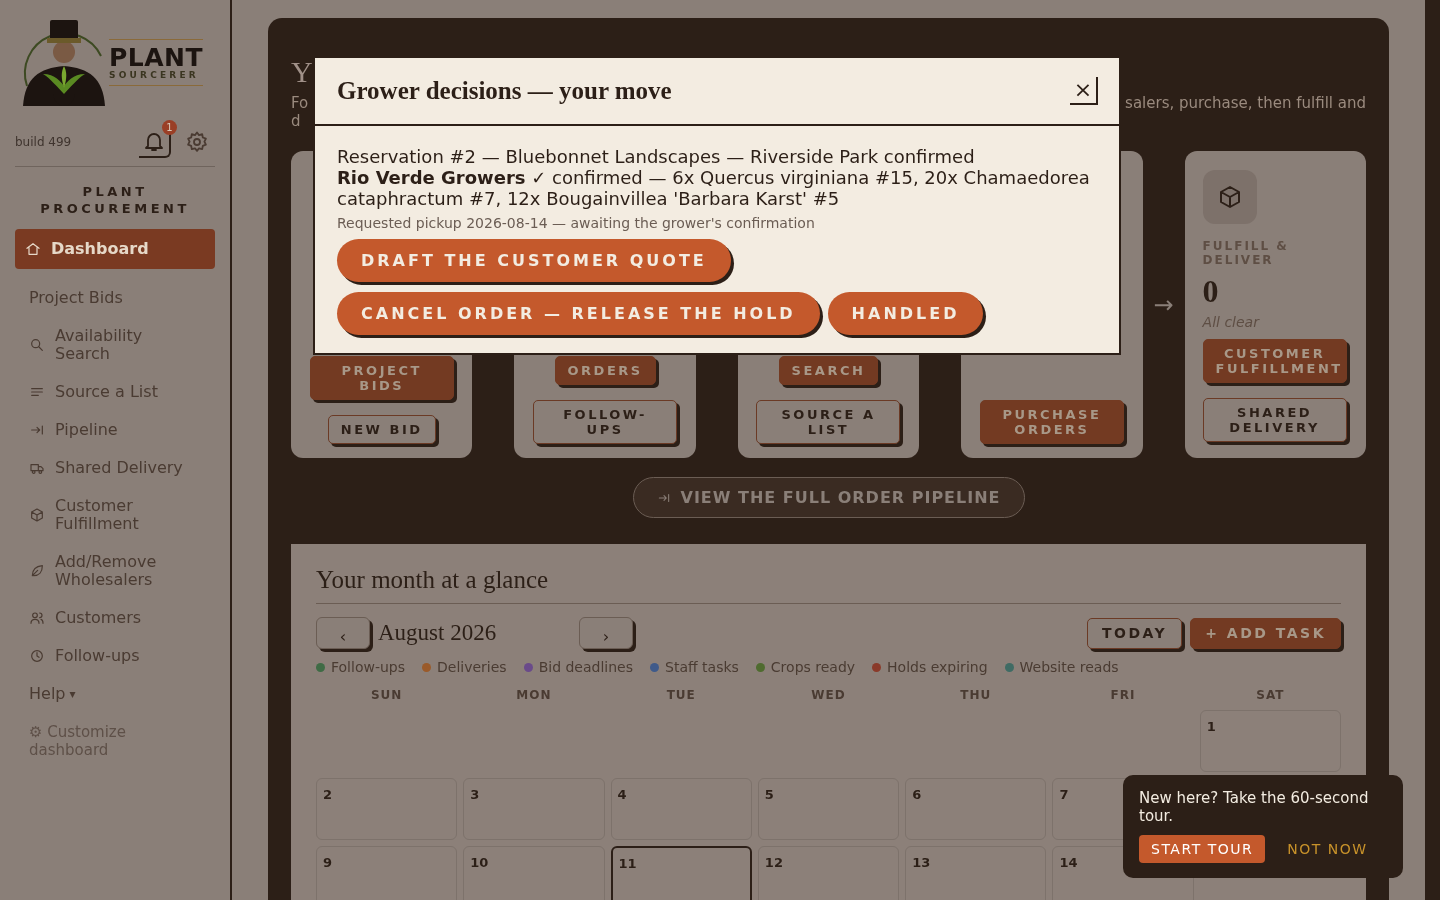 The image size is (1440, 900). I want to click on weekday-label: SAT, so click(1270, 695).